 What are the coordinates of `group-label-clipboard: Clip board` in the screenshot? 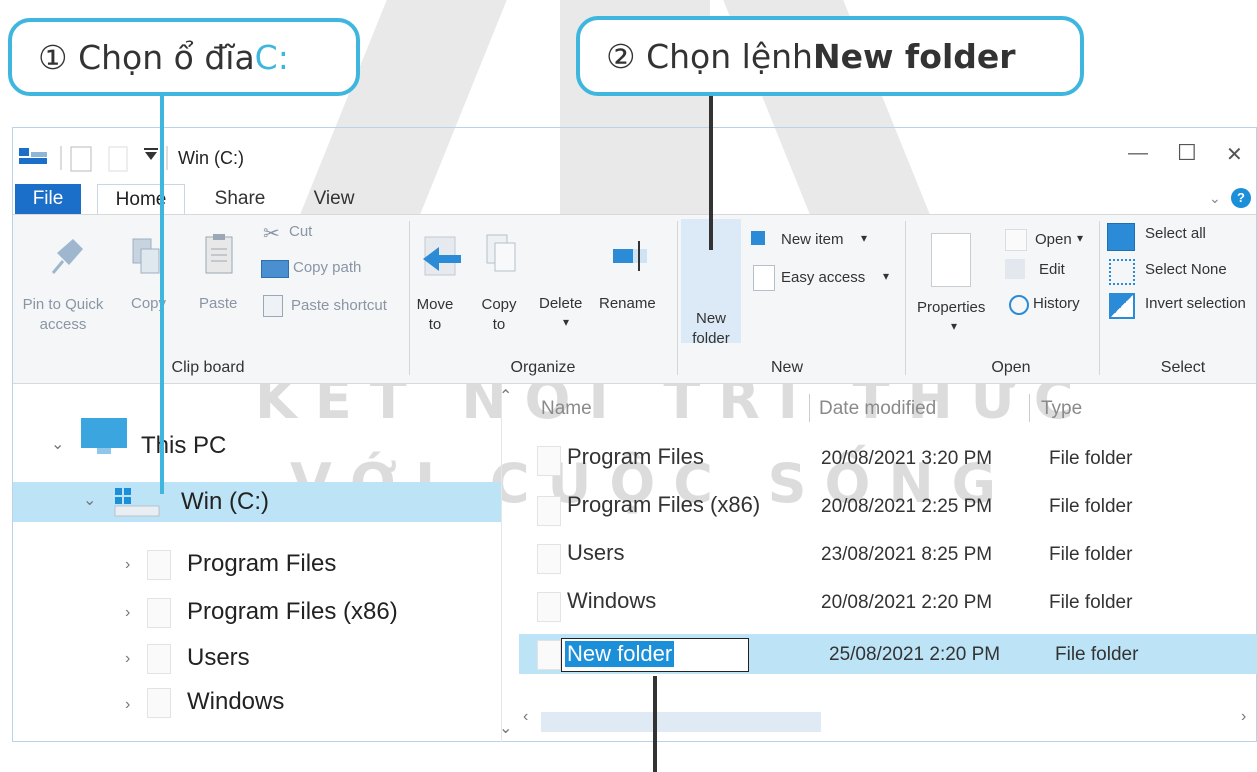 It's located at (208, 367).